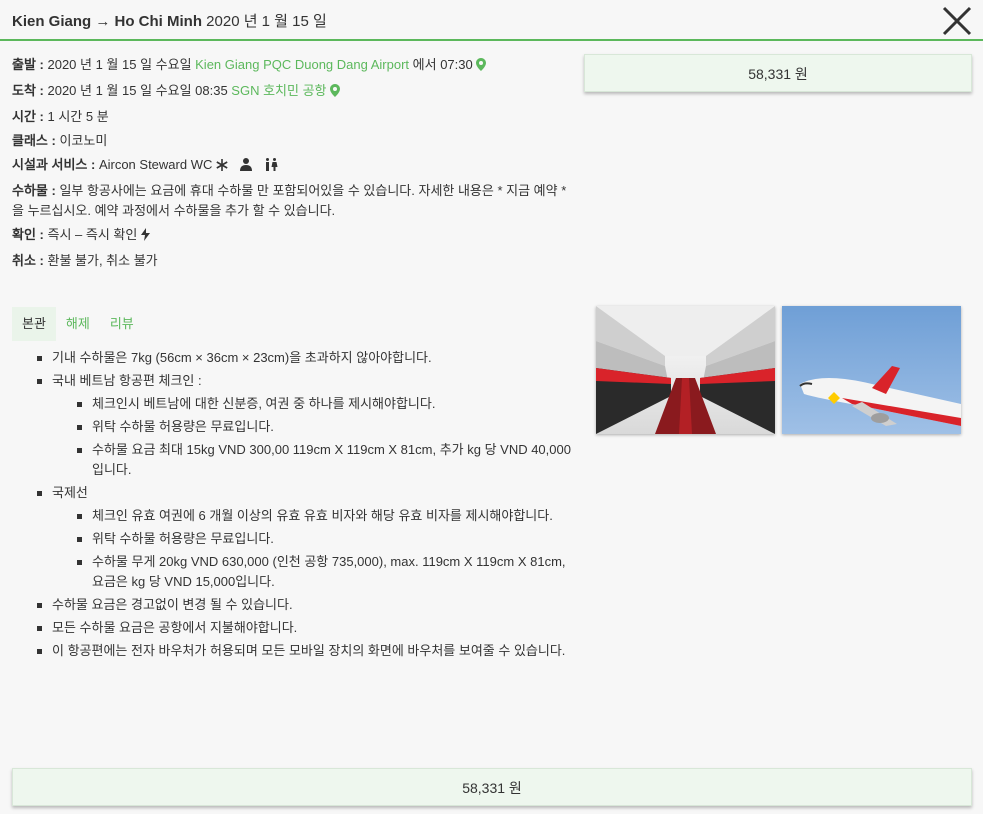 The image size is (983, 814). I want to click on baggage-label: 수하물 :, so click(34, 190).